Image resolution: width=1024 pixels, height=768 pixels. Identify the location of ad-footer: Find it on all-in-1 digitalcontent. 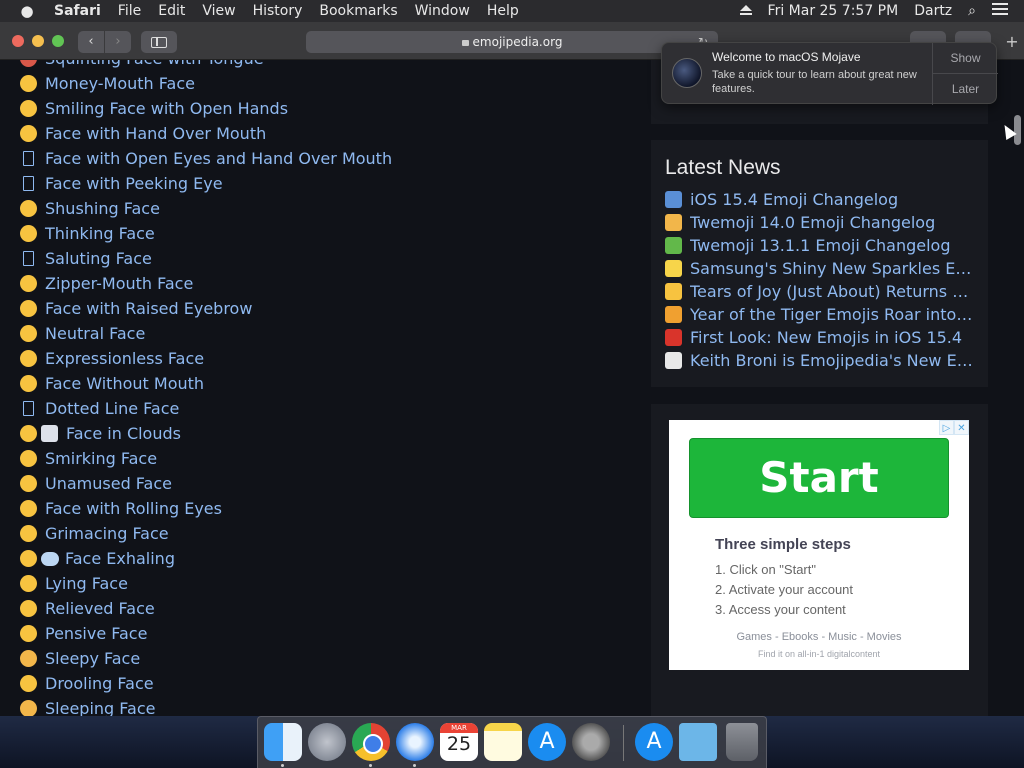
(819, 654).